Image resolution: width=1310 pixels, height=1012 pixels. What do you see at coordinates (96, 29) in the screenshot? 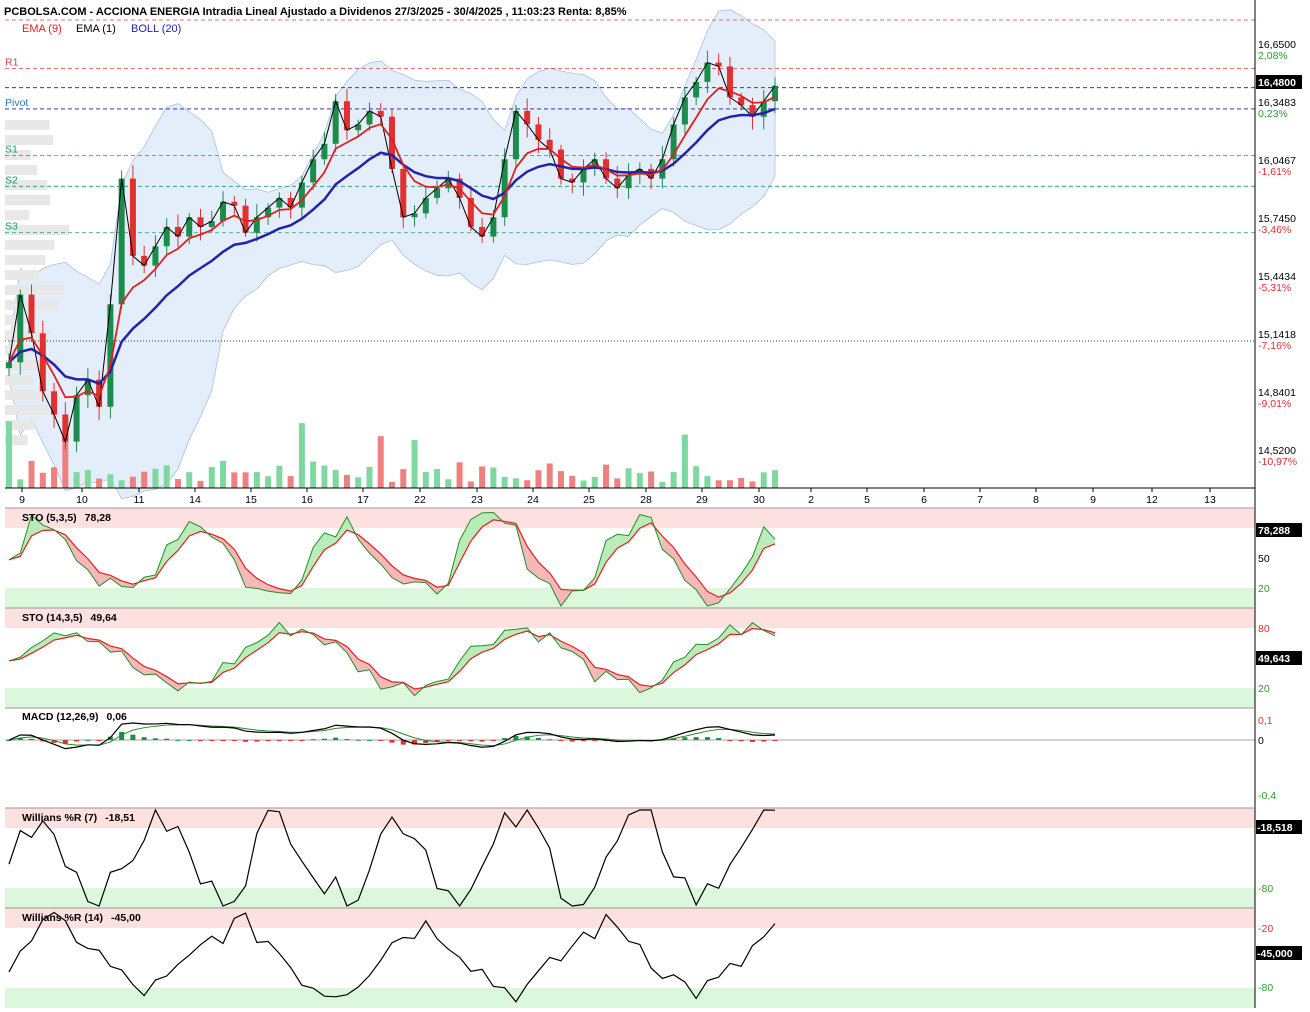
I see `legend-ema1: EMA (1)` at bounding box center [96, 29].